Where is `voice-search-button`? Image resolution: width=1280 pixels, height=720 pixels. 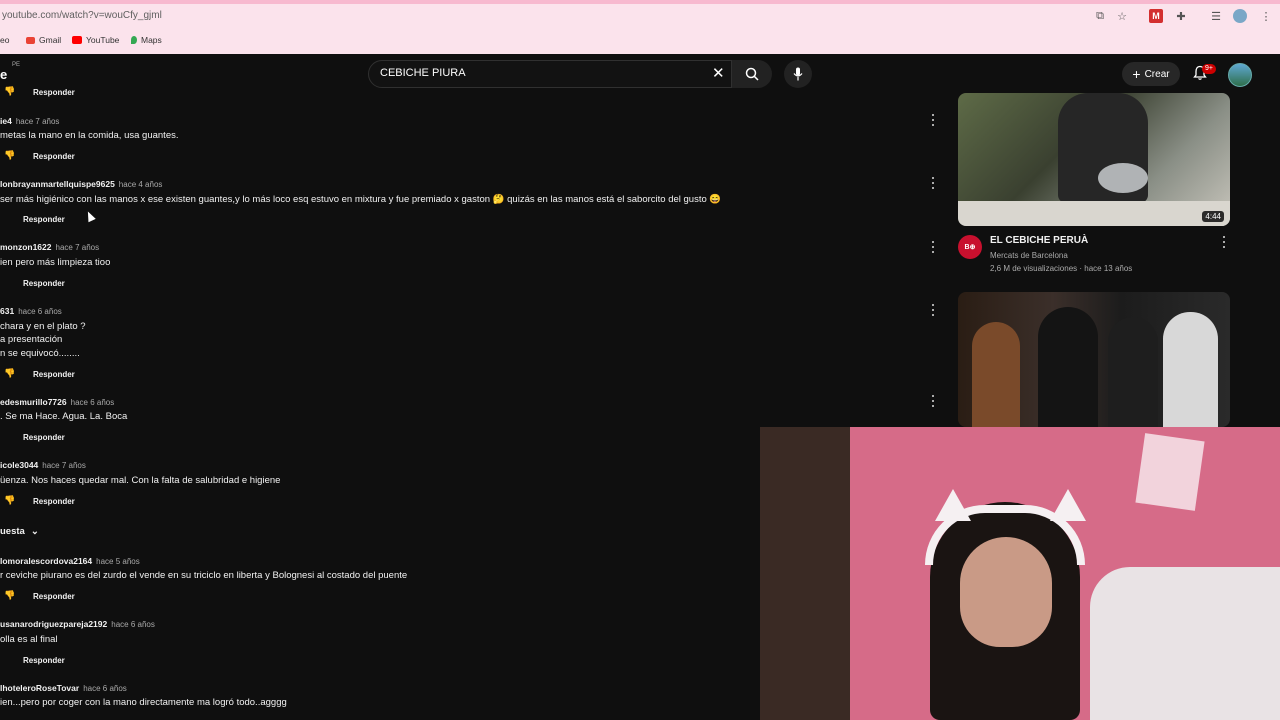 voice-search-button is located at coordinates (798, 74).